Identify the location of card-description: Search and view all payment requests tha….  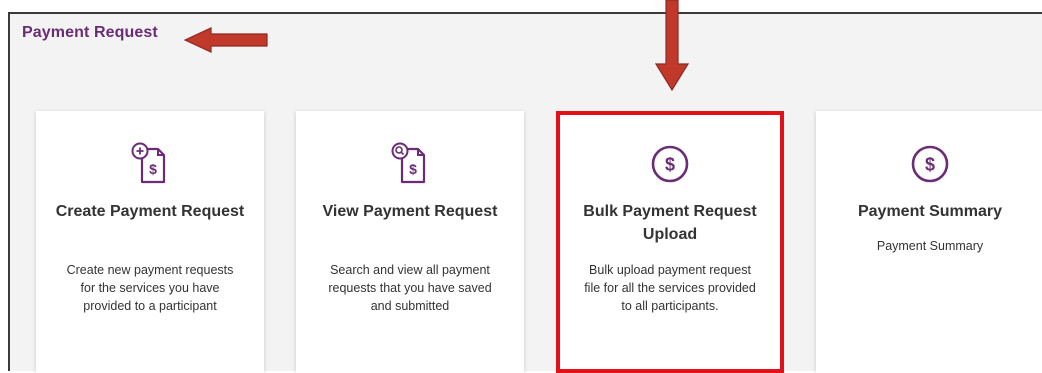
(410, 288).